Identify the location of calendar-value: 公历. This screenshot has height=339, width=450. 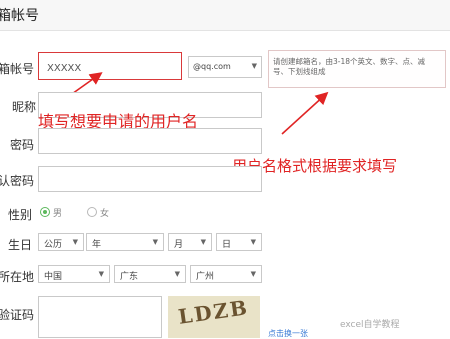
(53, 245).